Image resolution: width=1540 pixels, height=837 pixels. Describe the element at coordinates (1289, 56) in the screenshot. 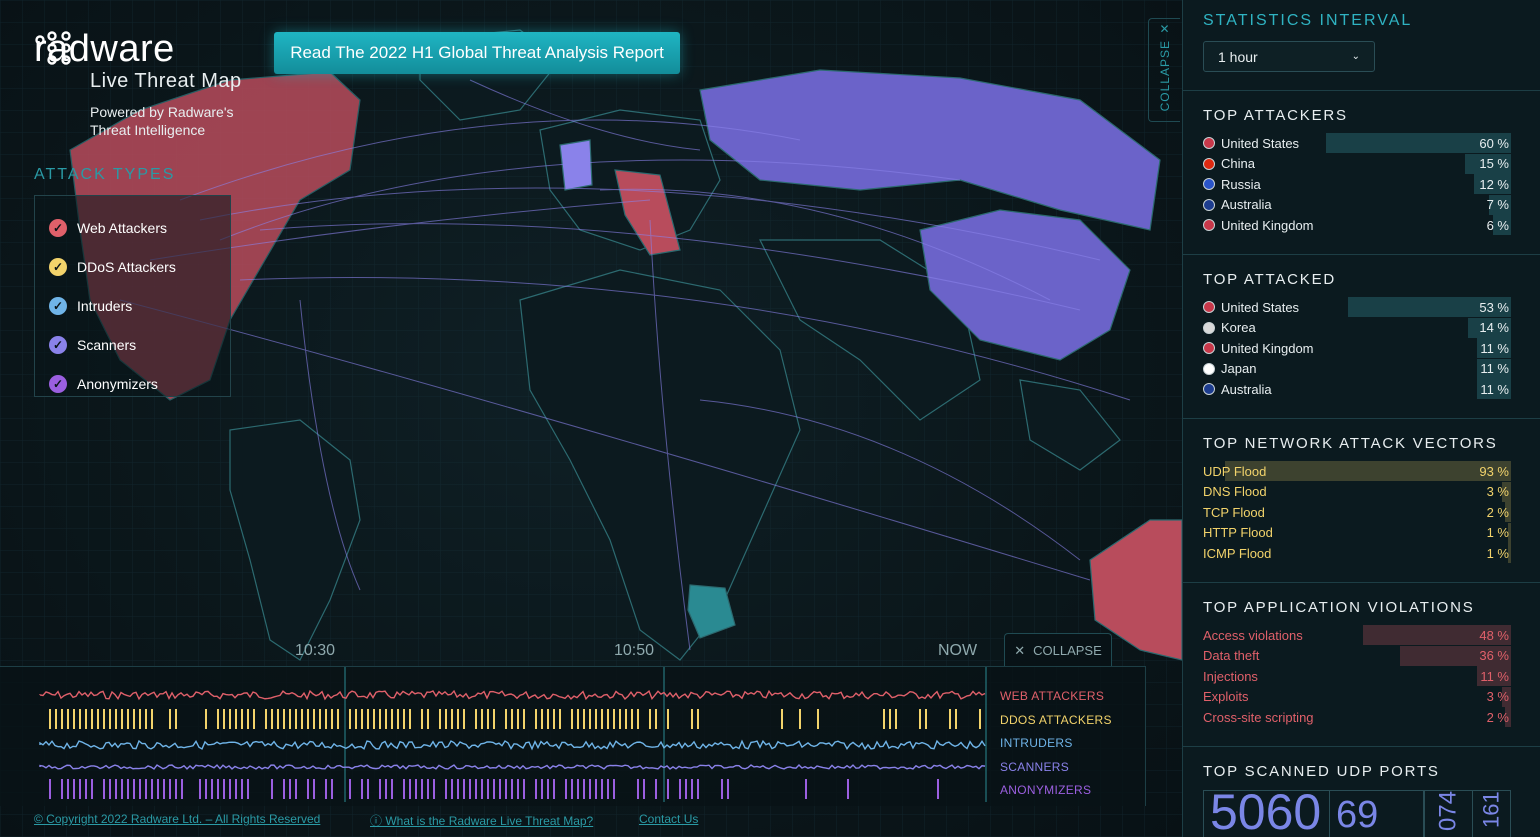

I see `interval-select: 1 hour ⌄` at that location.